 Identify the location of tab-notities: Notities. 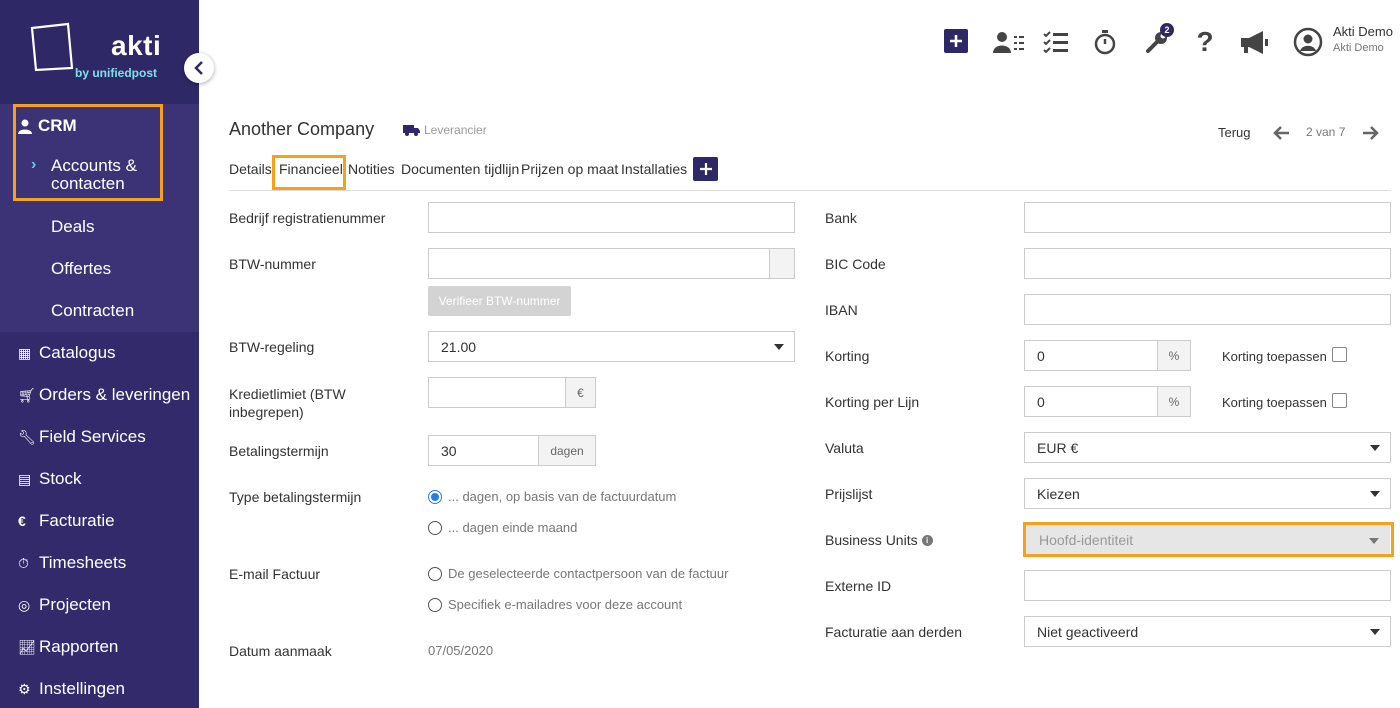
(371, 169).